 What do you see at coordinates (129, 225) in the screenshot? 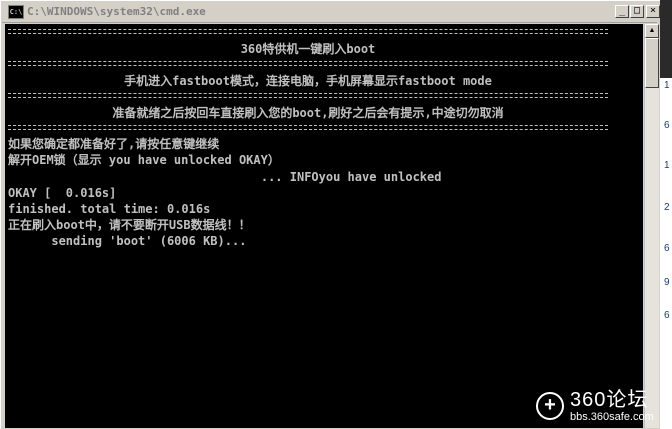
I see `console-output-line: 正在刷入boot中，请不要断开USB数据线！！` at bounding box center [129, 225].